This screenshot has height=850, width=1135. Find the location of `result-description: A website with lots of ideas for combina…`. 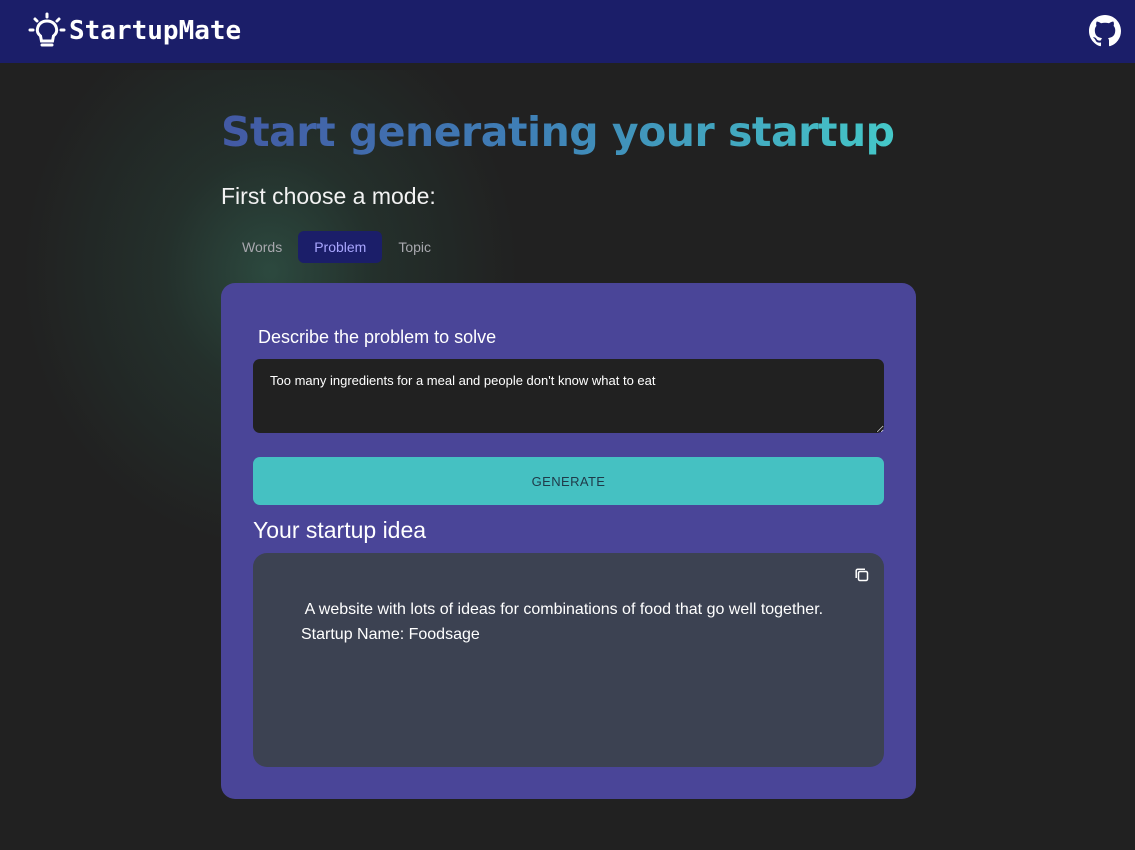

result-description: A website with lots of ideas for combina… is located at coordinates (562, 609).